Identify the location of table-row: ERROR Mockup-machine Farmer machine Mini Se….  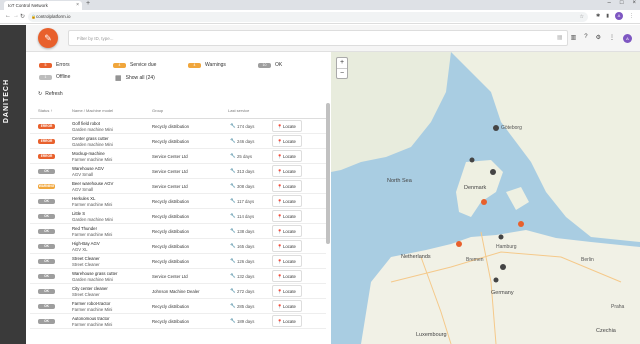
(178, 156).